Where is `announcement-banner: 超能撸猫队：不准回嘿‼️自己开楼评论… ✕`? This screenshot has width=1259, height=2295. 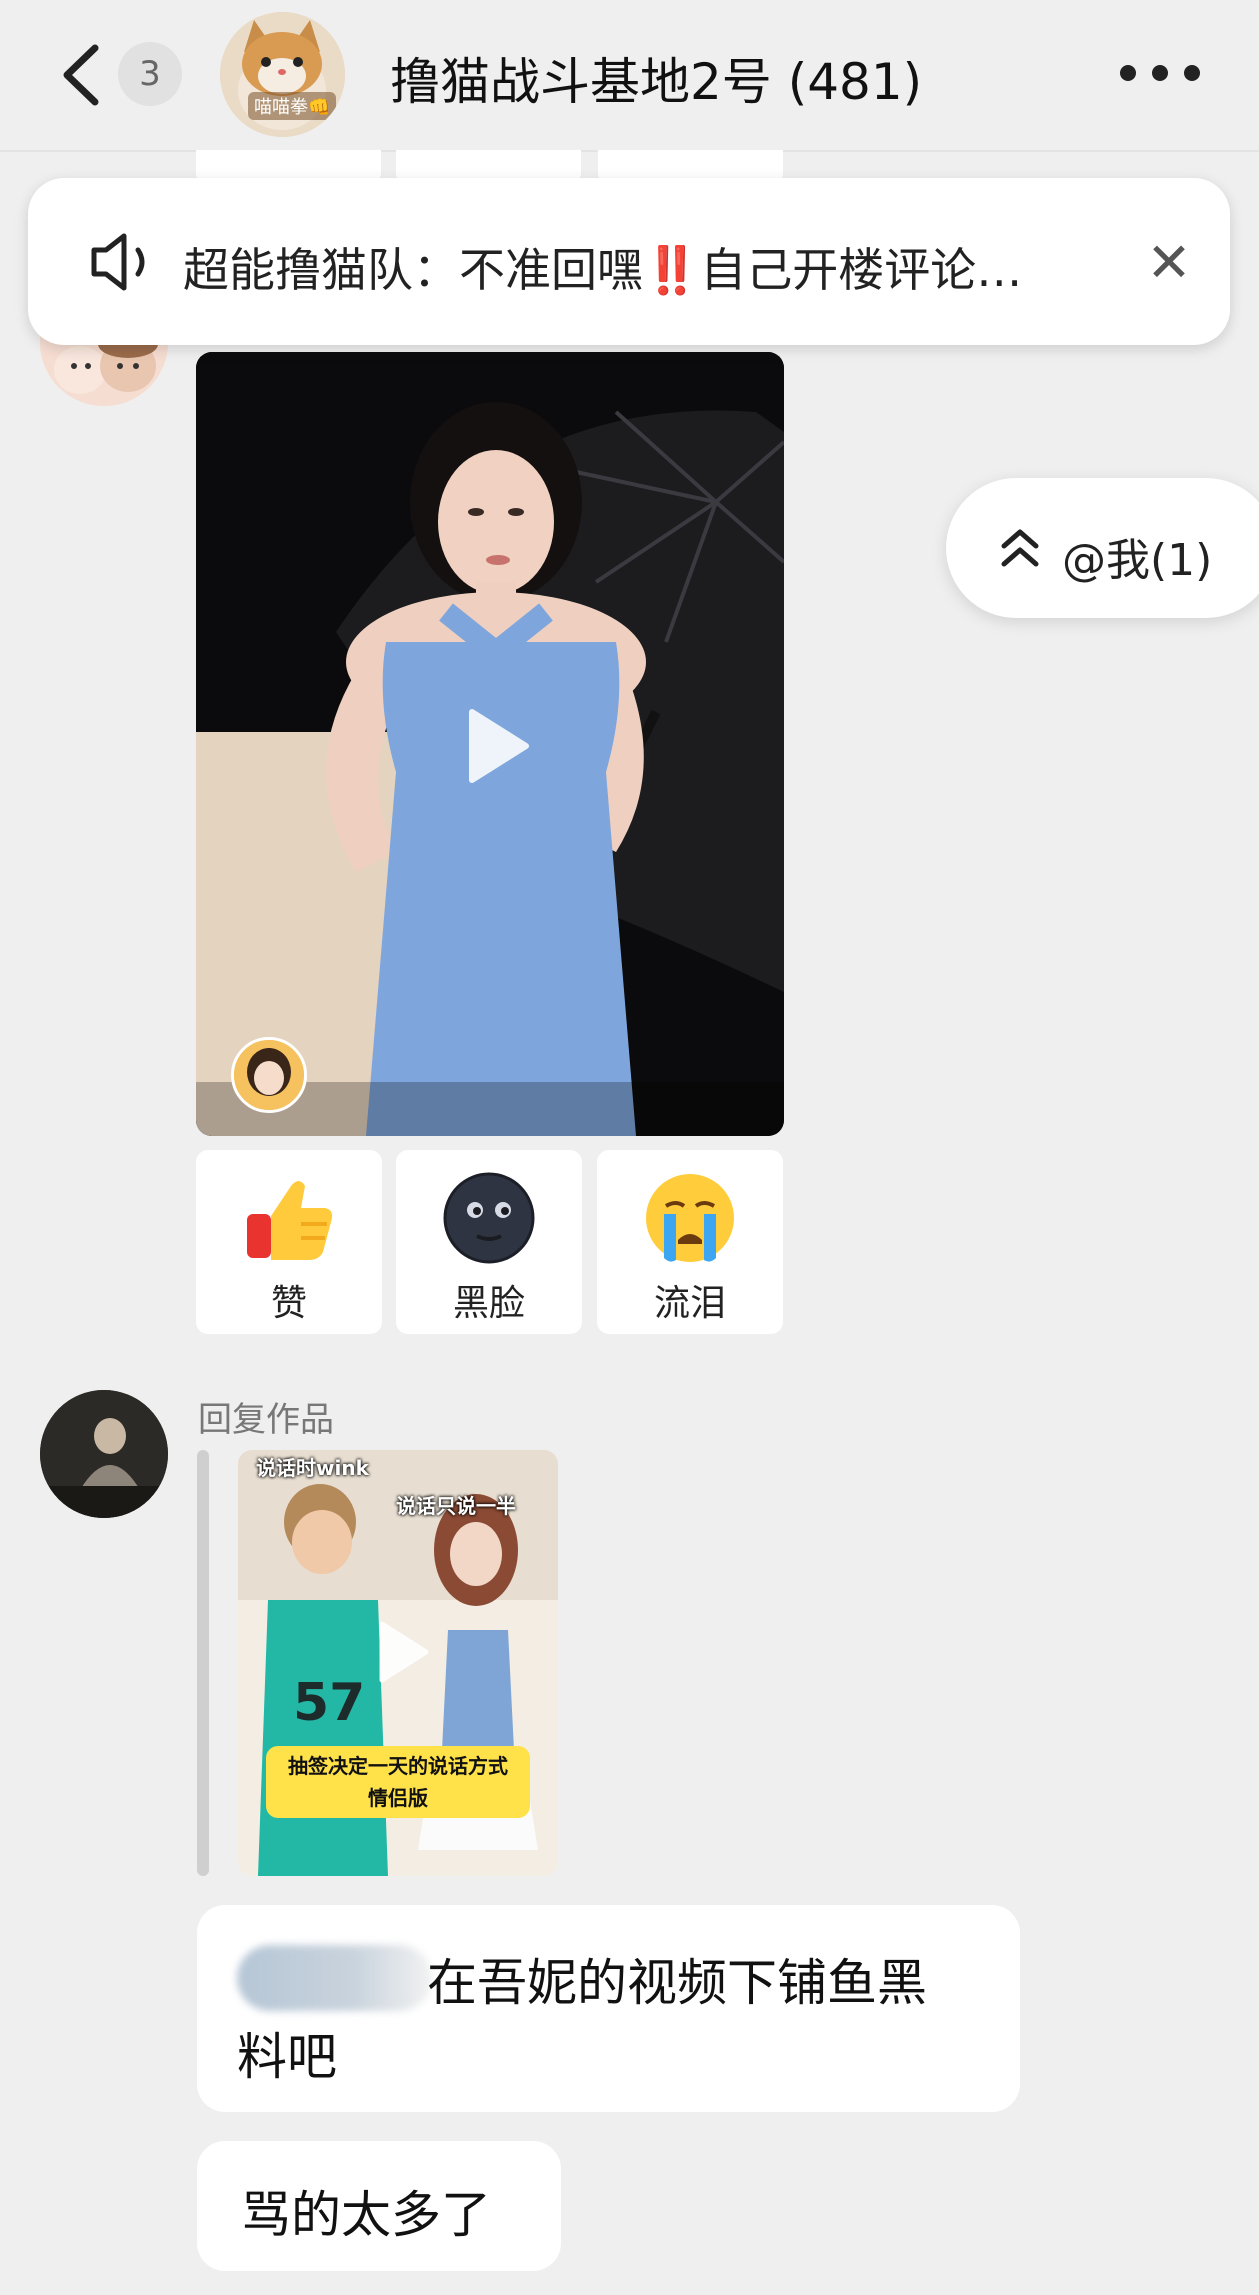 announcement-banner: 超能撸猫队：不准回嘿‼️自己开楼评论… ✕ is located at coordinates (629, 261).